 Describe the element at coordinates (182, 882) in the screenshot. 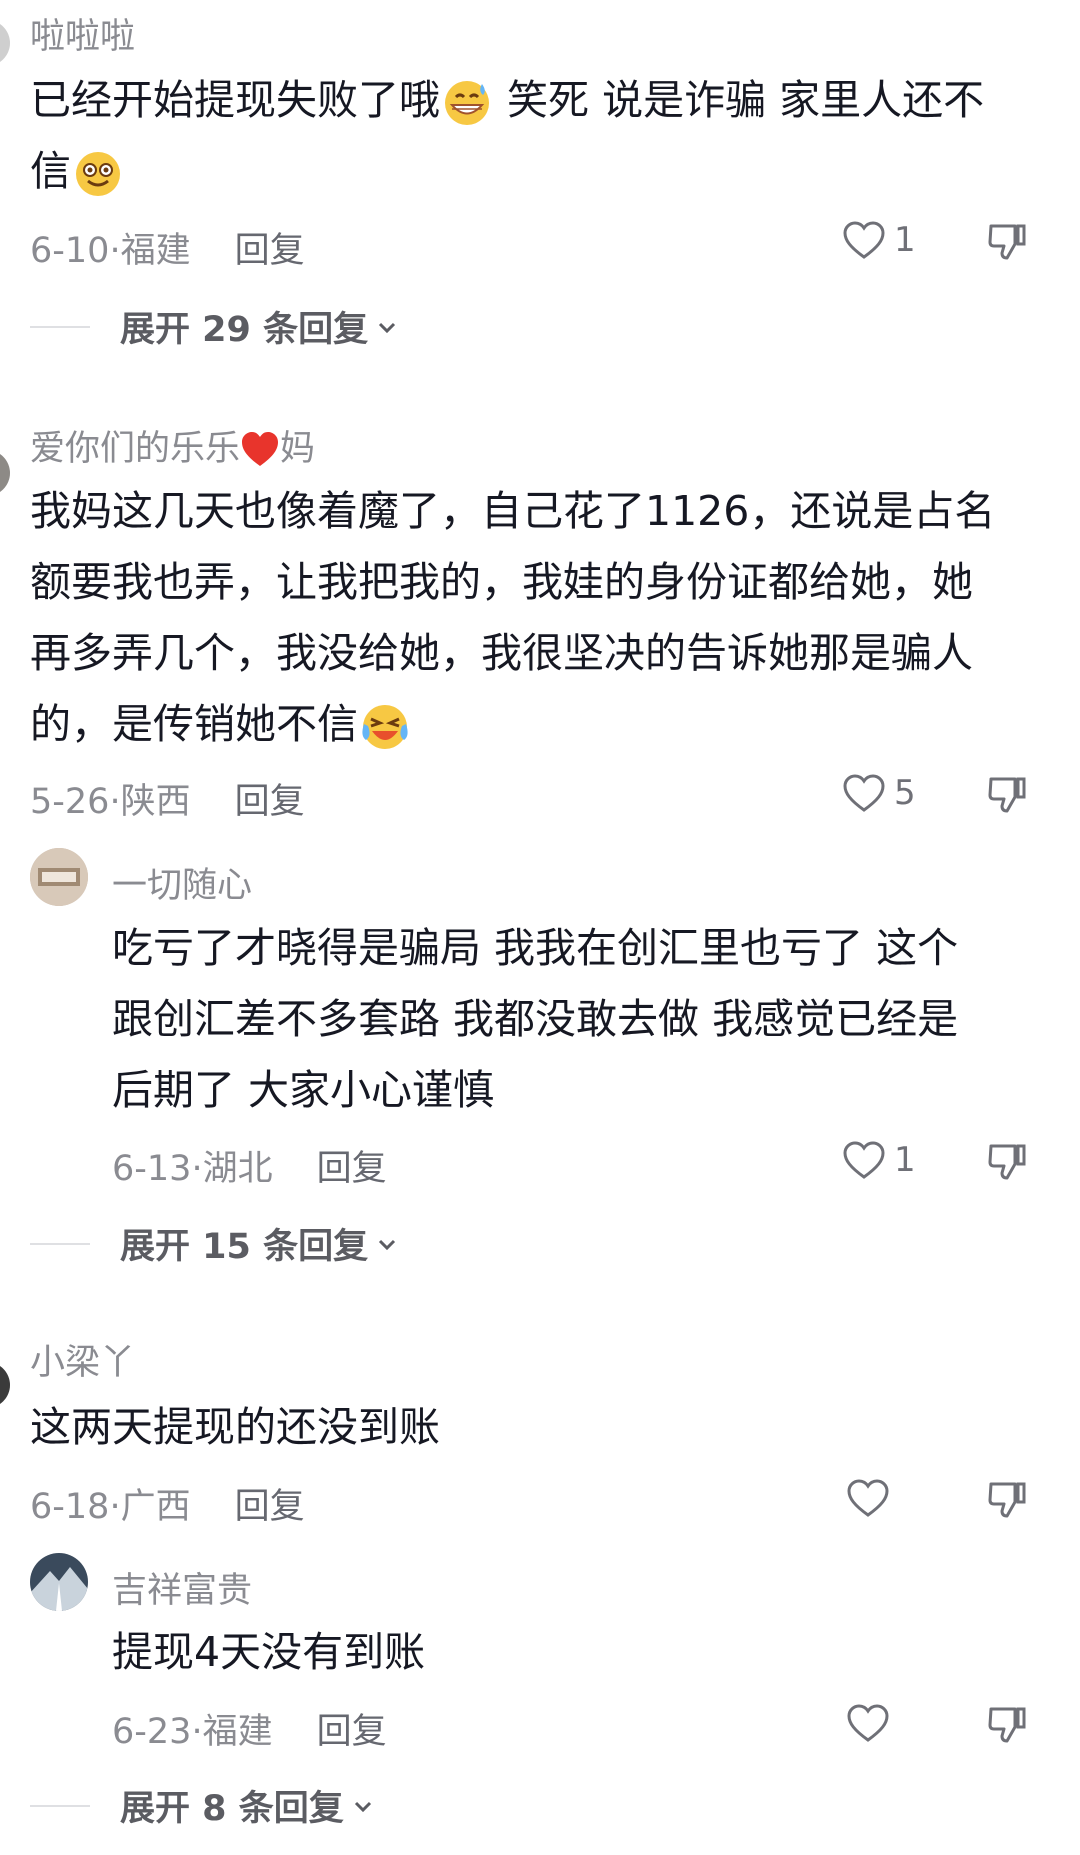

I see `reply-username: 一切随心` at that location.